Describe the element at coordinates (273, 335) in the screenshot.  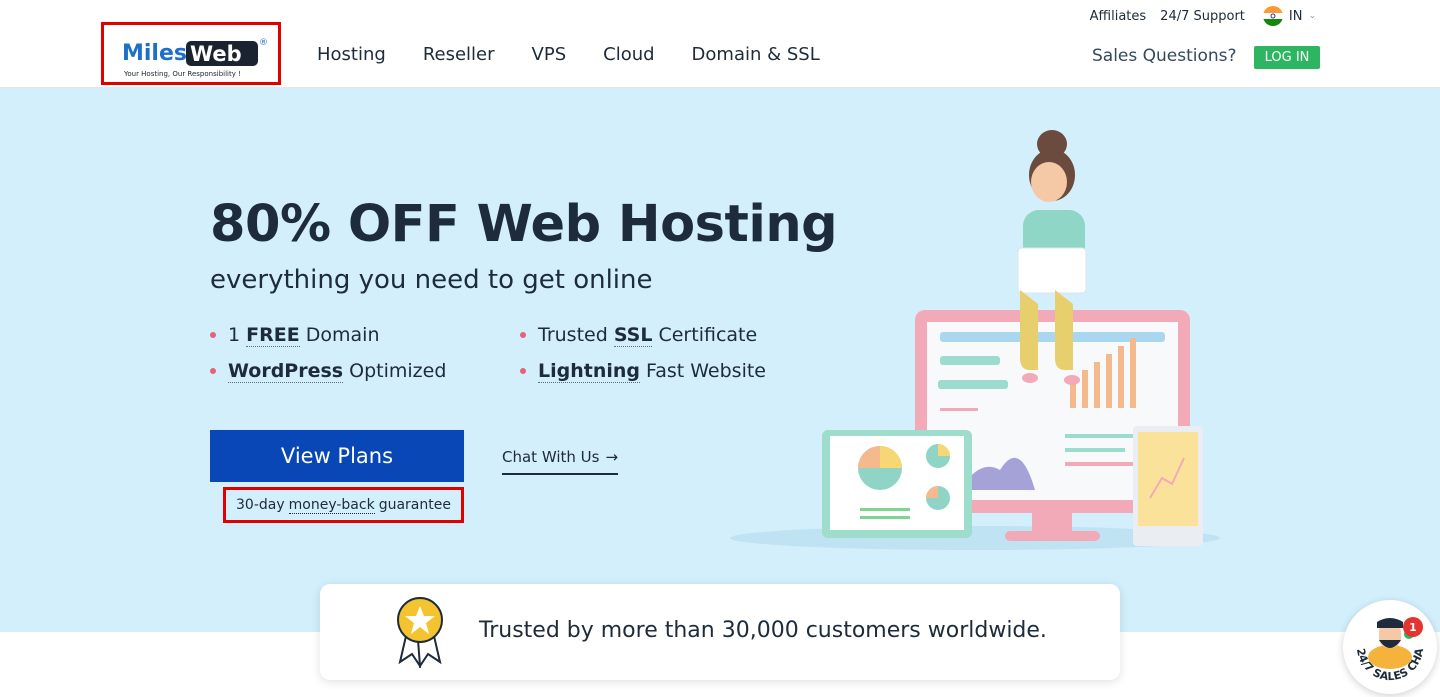
I see `feature-term: FREE` at that location.